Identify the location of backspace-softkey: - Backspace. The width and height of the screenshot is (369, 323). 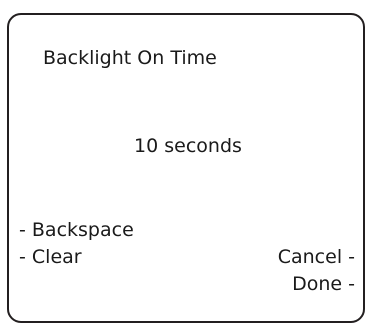
(76, 230).